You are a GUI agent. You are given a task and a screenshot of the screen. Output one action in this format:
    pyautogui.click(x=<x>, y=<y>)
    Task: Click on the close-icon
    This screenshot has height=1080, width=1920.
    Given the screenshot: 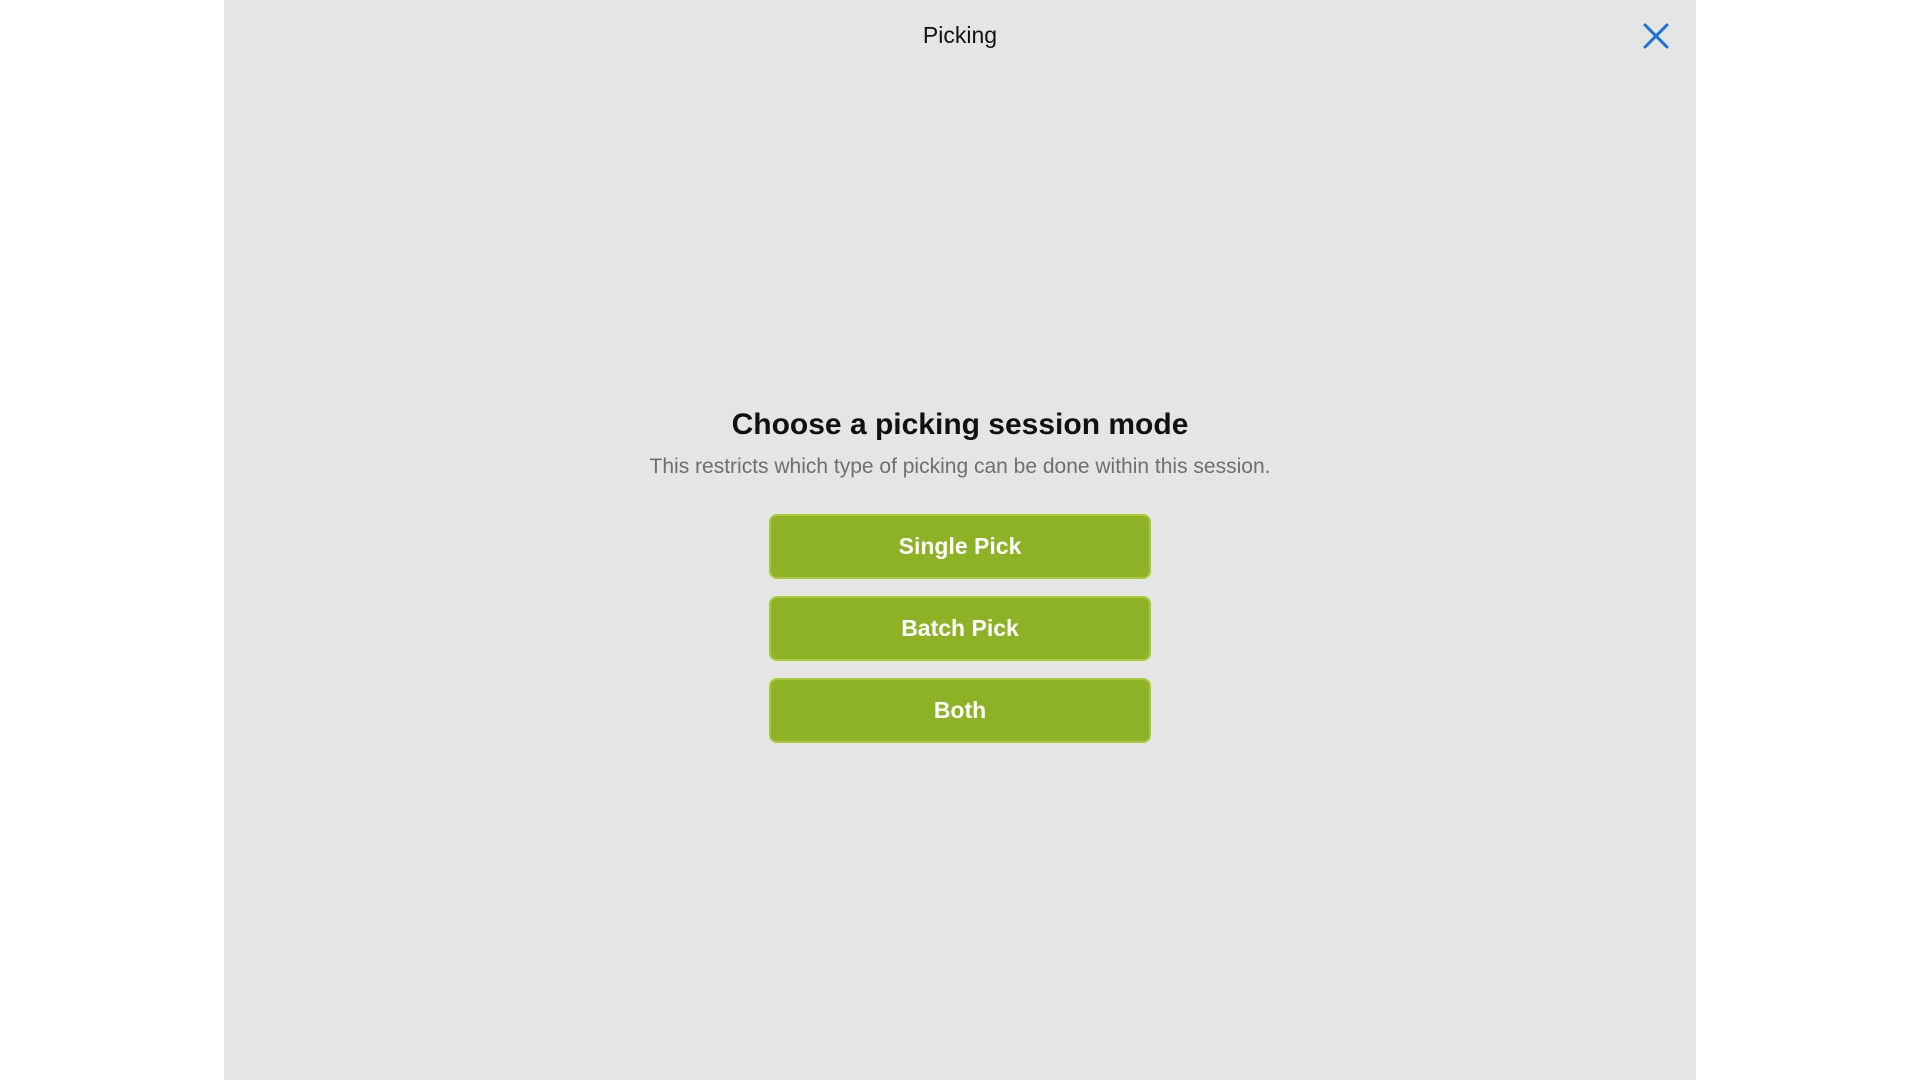 What is the action you would take?
    pyautogui.click(x=1656, y=36)
    